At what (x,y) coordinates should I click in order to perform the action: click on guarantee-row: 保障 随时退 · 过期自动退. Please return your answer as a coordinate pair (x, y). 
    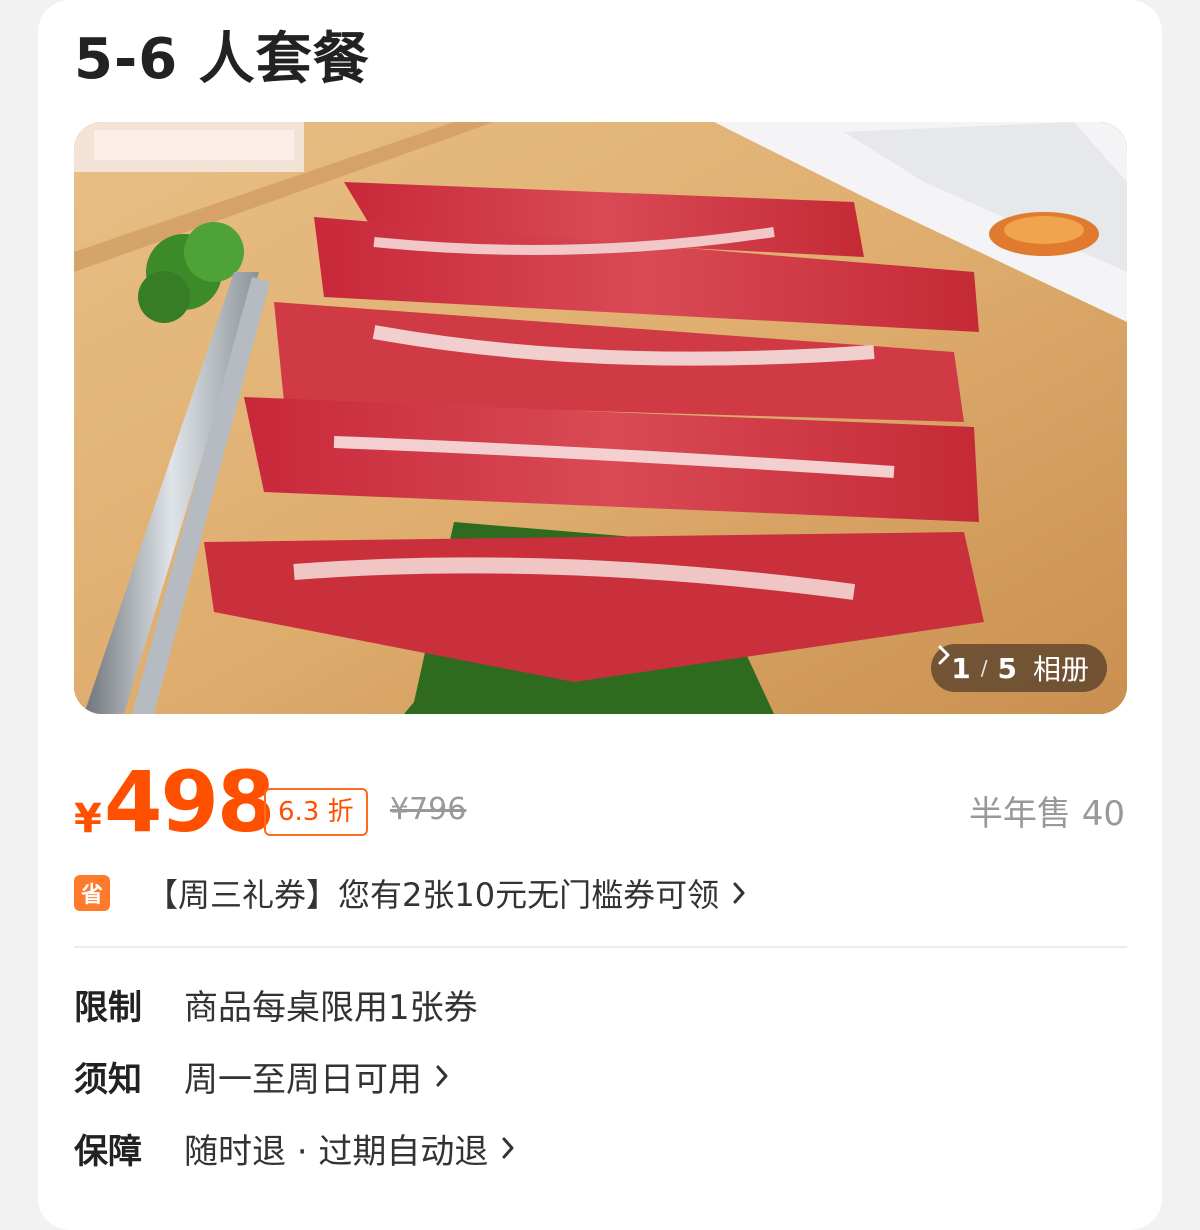
    Looking at the image, I should click on (600, 1148).